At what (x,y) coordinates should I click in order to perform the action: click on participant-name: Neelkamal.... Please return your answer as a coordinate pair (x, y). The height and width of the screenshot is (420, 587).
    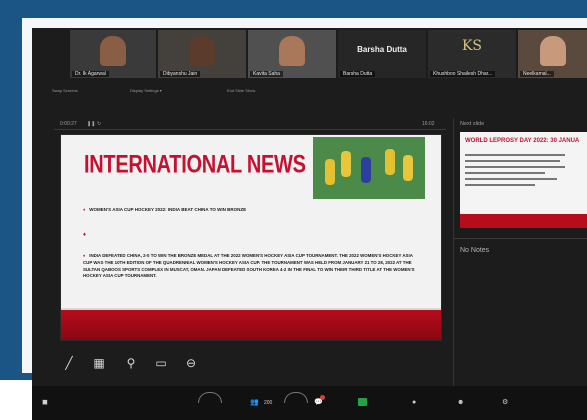
    Looking at the image, I should click on (537, 74).